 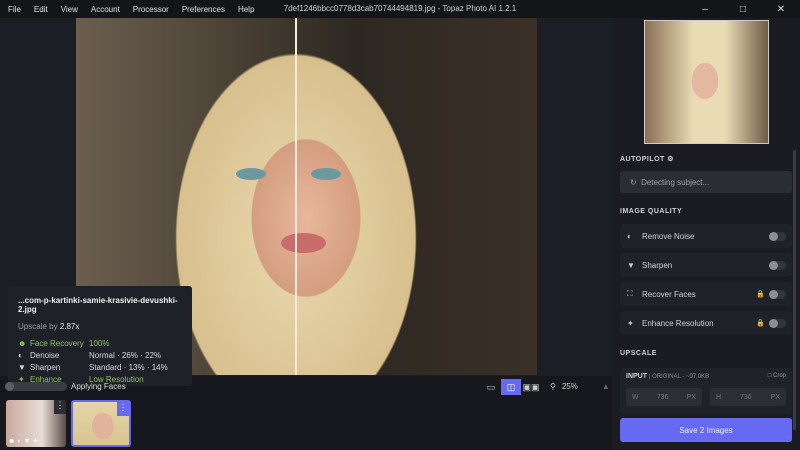 What do you see at coordinates (14, 9) in the screenshot?
I see `menu-file: File` at bounding box center [14, 9].